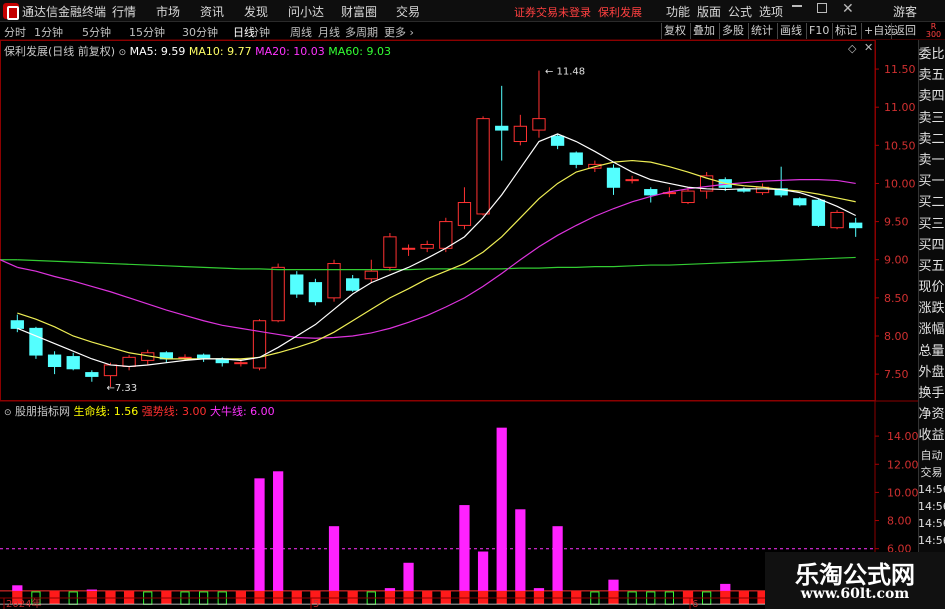  Describe the element at coordinates (174, 411) in the screenshot. I see `strong-line-label: 强势线: 3.00` at that location.